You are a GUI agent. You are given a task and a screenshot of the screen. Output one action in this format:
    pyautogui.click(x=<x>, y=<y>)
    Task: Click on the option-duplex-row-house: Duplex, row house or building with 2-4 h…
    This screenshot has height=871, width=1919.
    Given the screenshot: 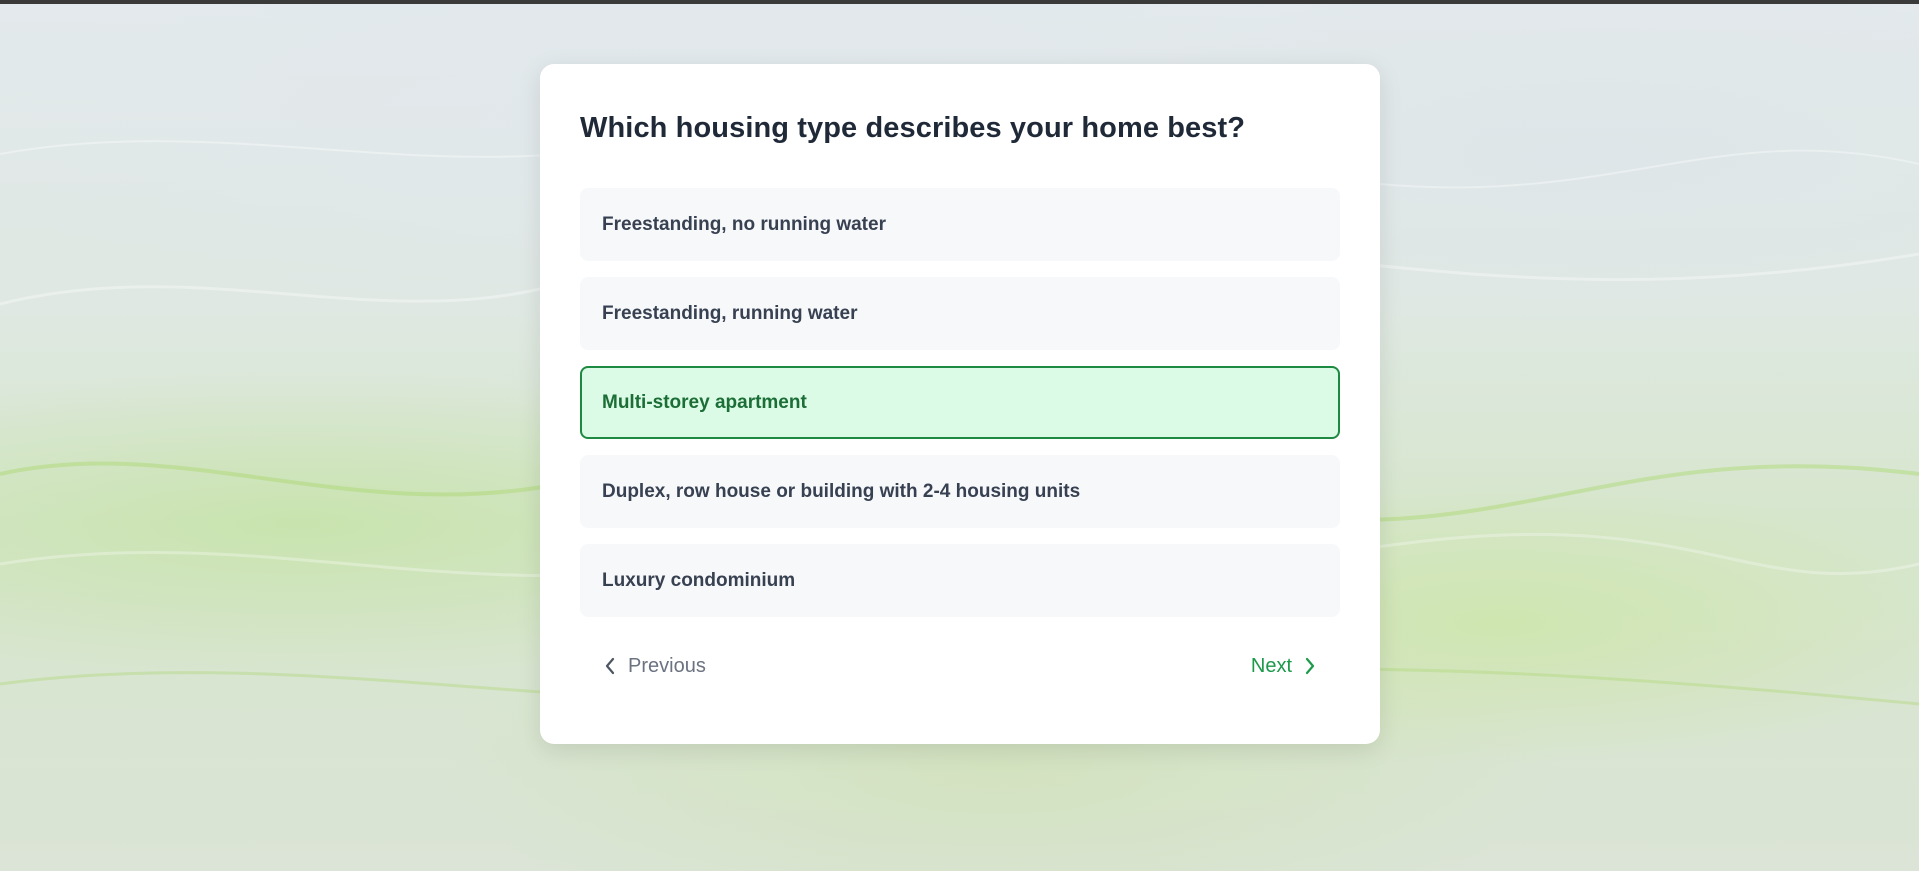 What is the action you would take?
    pyautogui.click(x=960, y=491)
    